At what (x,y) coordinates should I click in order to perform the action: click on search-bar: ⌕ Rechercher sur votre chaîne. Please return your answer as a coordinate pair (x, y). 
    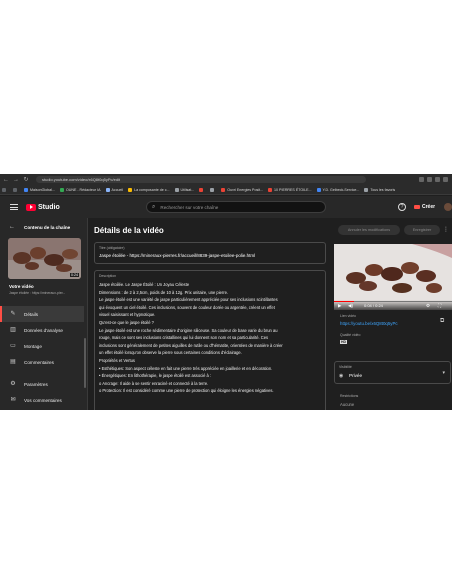
    Looking at the image, I should click on (236, 207).